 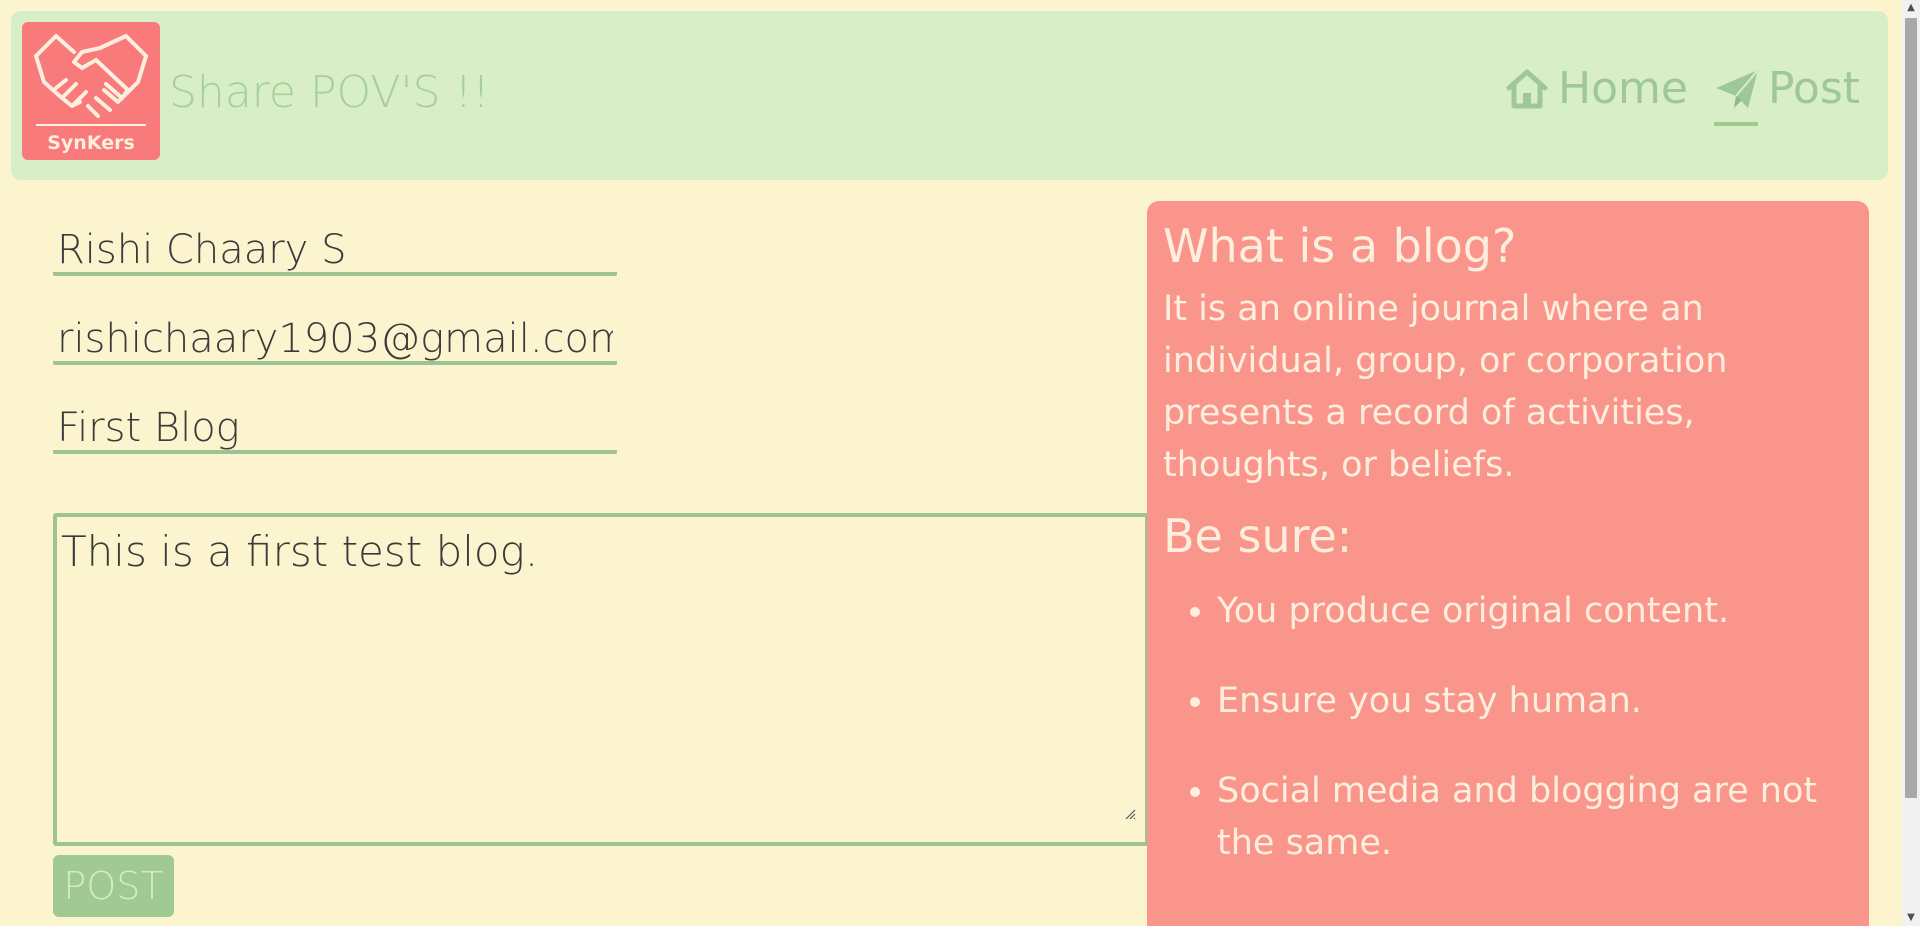 What do you see at coordinates (113, 886) in the screenshot?
I see `post-button: POST` at bounding box center [113, 886].